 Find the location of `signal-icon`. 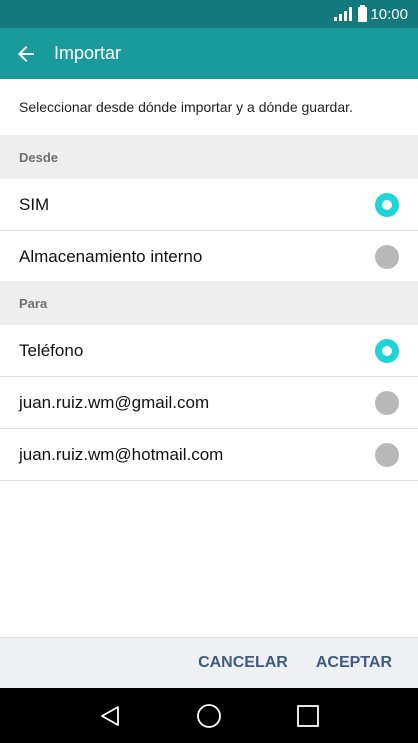

signal-icon is located at coordinates (343, 14).